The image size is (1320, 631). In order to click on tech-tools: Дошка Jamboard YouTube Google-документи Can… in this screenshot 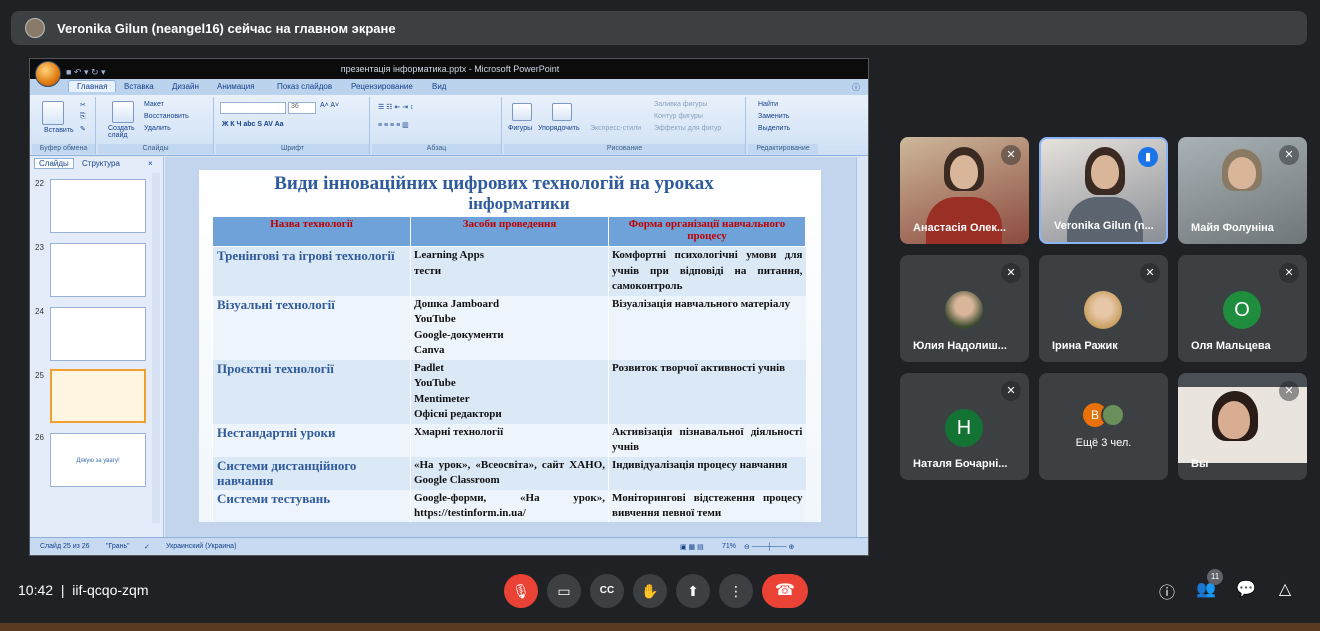, I will do `click(509, 327)`.